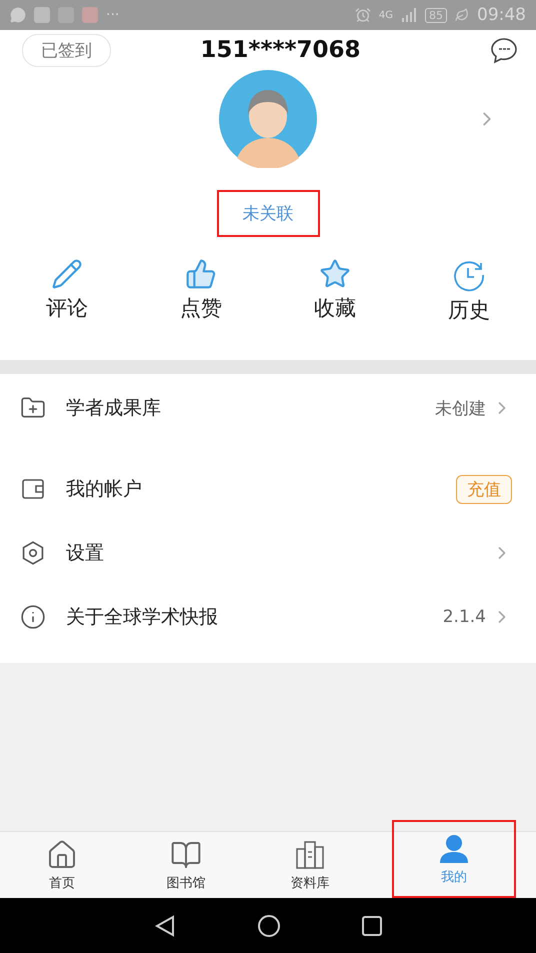 This screenshot has width=536, height=953. Describe the element at coordinates (464, 617) in the screenshot. I see `menu-value: 2.1.4` at that location.